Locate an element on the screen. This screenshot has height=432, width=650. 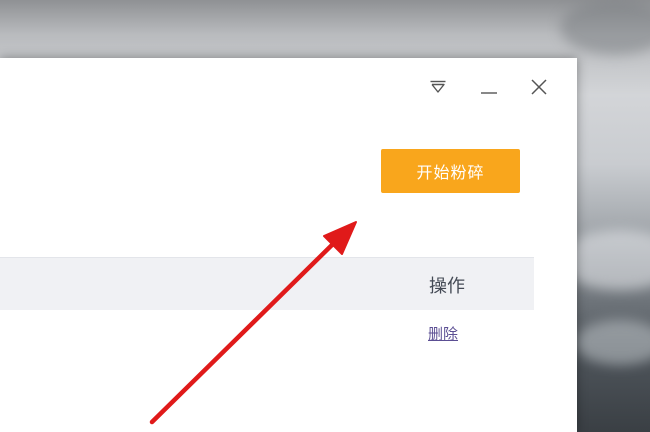
close-button is located at coordinates (539, 87).